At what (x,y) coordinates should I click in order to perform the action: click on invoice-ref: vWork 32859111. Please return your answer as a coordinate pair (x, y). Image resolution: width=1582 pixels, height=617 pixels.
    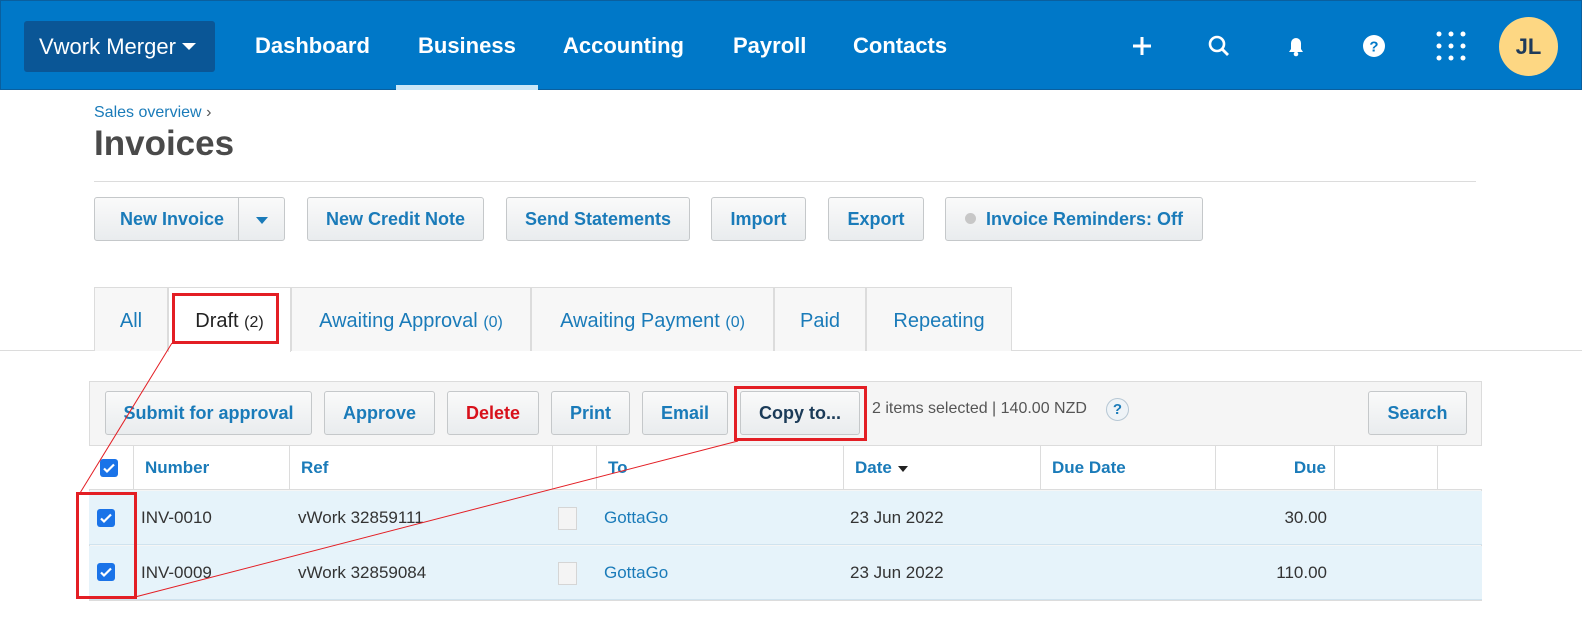
    Looking at the image, I should click on (361, 517).